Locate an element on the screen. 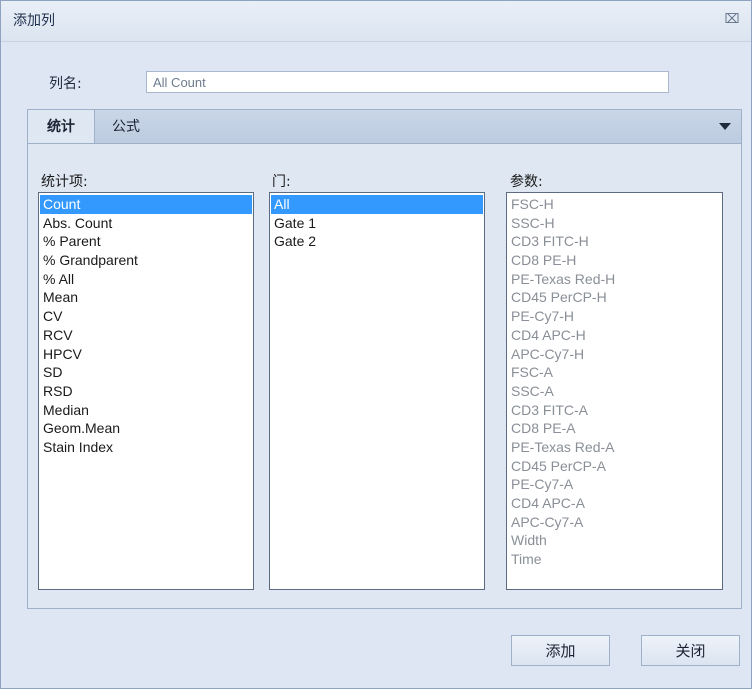 The image size is (752, 689). params-list-item: CD8 PE-A is located at coordinates (614, 428).